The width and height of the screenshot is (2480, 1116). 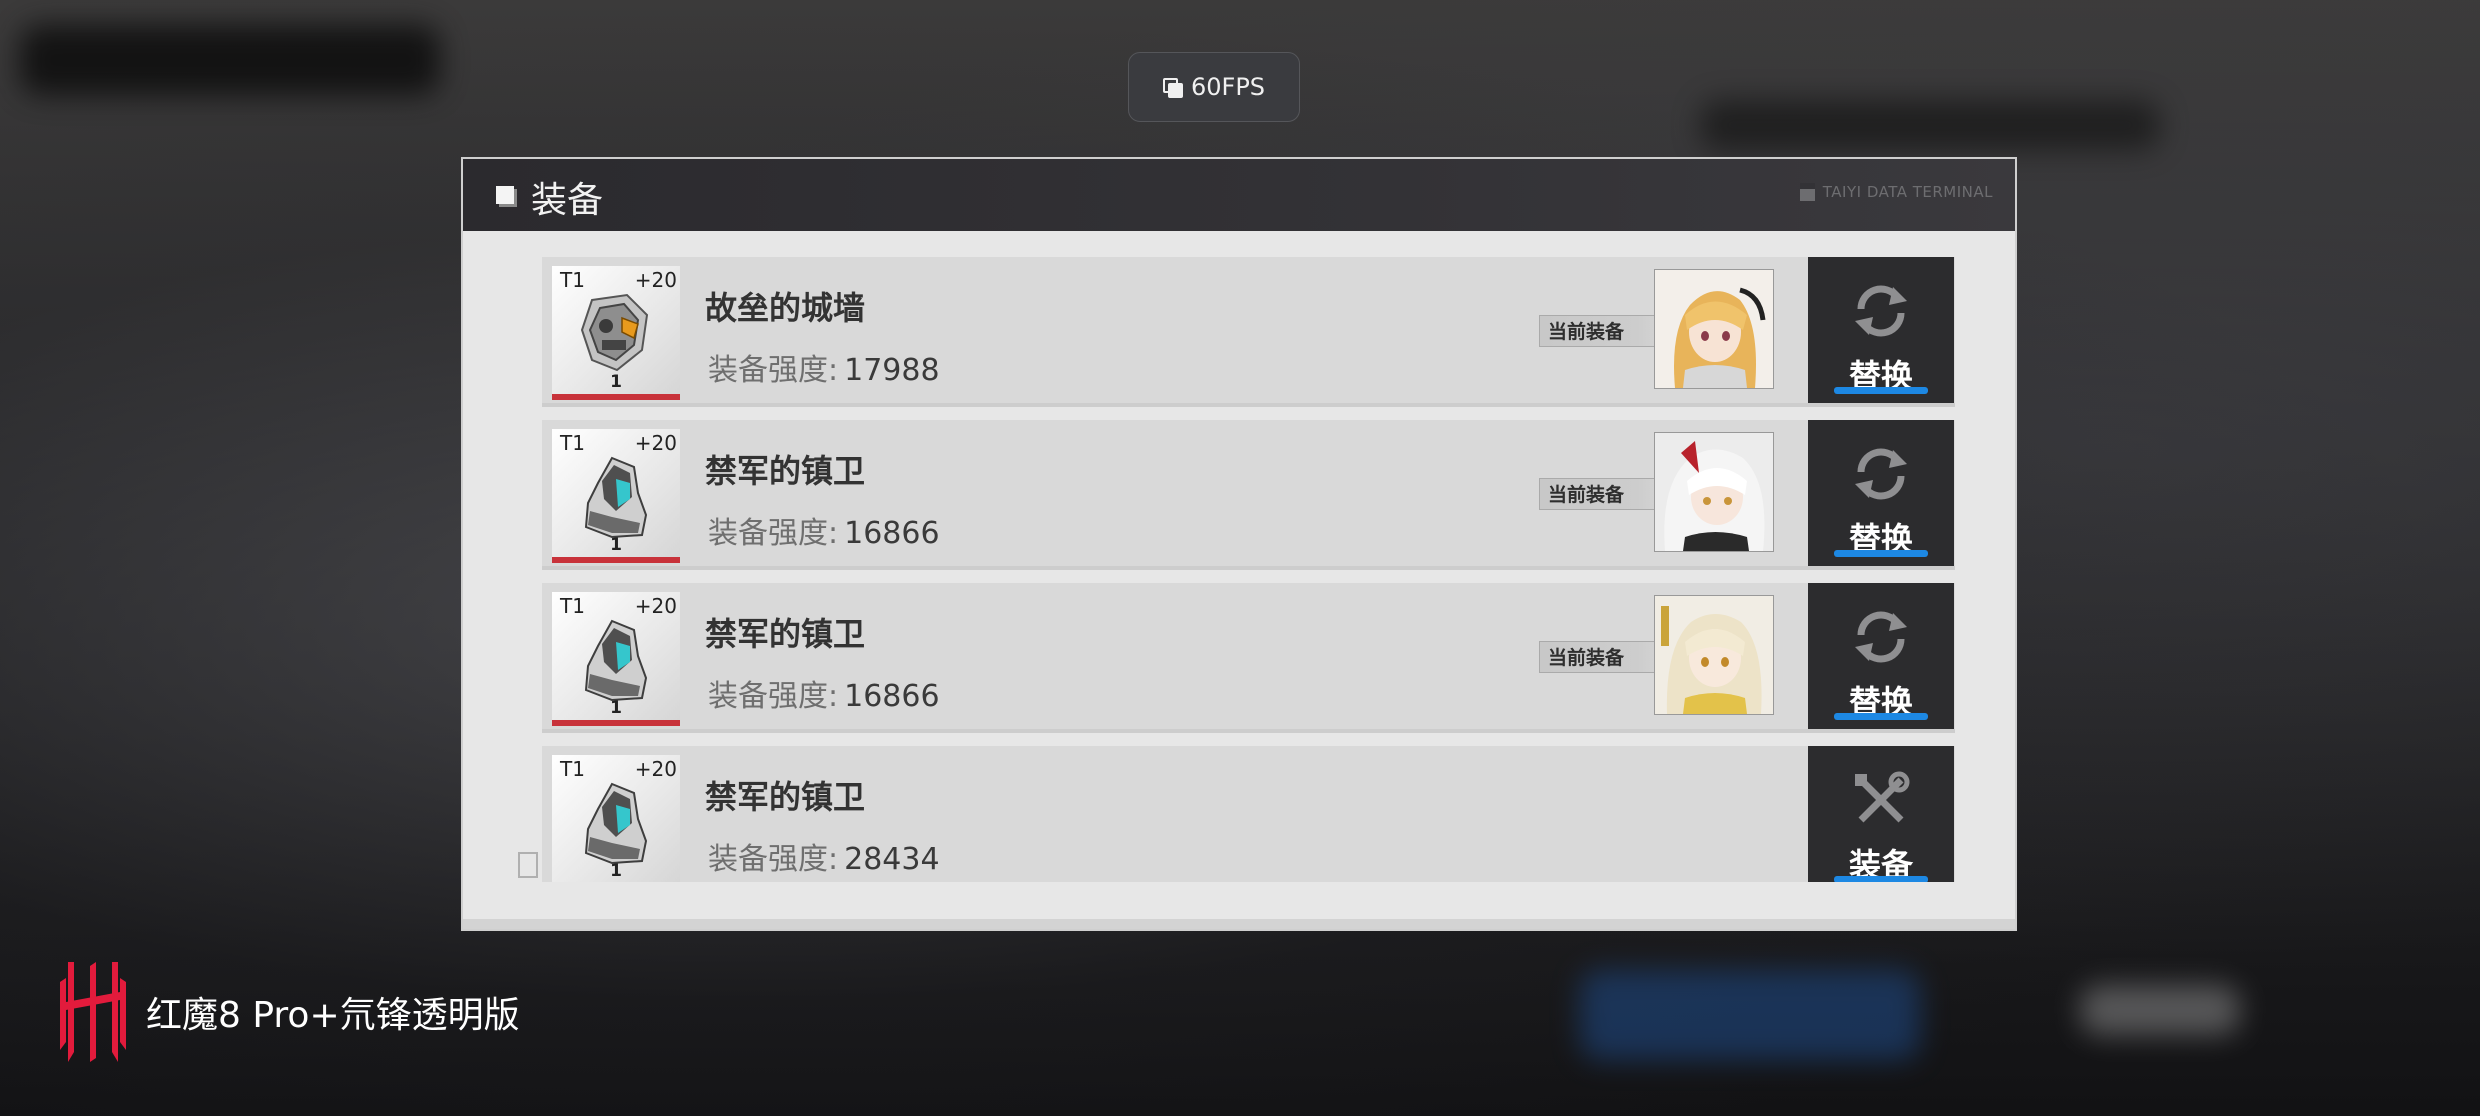 What do you see at coordinates (785, 308) in the screenshot?
I see `equipment-name: 故垒的城墙` at bounding box center [785, 308].